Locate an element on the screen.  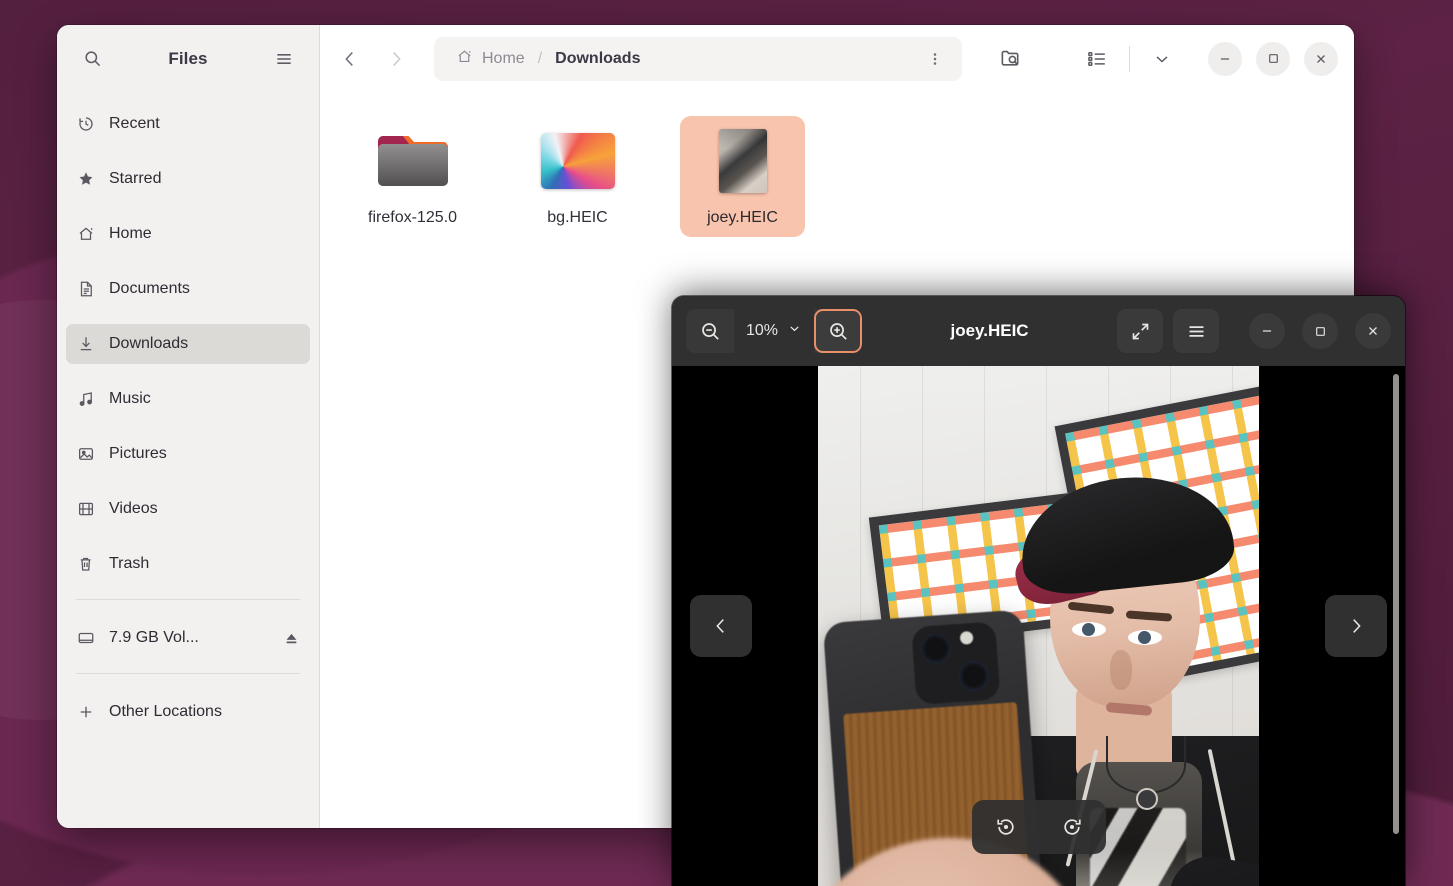
zoom-controls: 10% is located at coordinates (774, 331).